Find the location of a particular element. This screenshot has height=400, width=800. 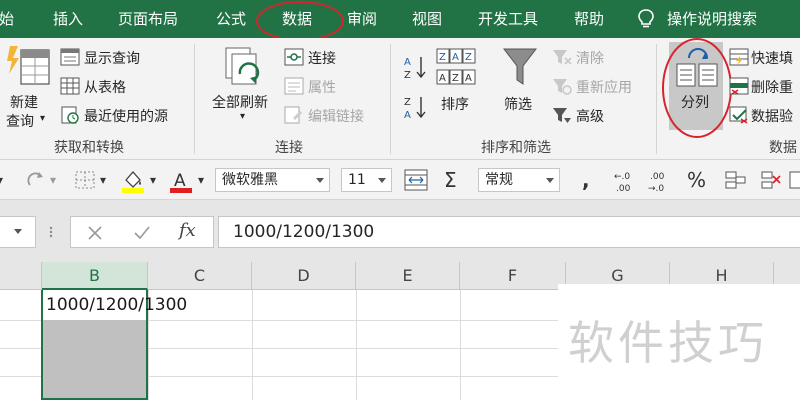

filter-icon is located at coordinates (520, 67).